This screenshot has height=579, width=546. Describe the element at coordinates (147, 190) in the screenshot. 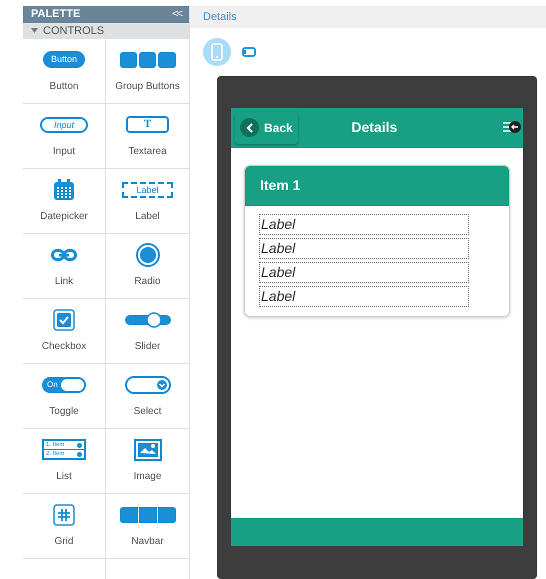

I see `label-preview: Label` at that location.